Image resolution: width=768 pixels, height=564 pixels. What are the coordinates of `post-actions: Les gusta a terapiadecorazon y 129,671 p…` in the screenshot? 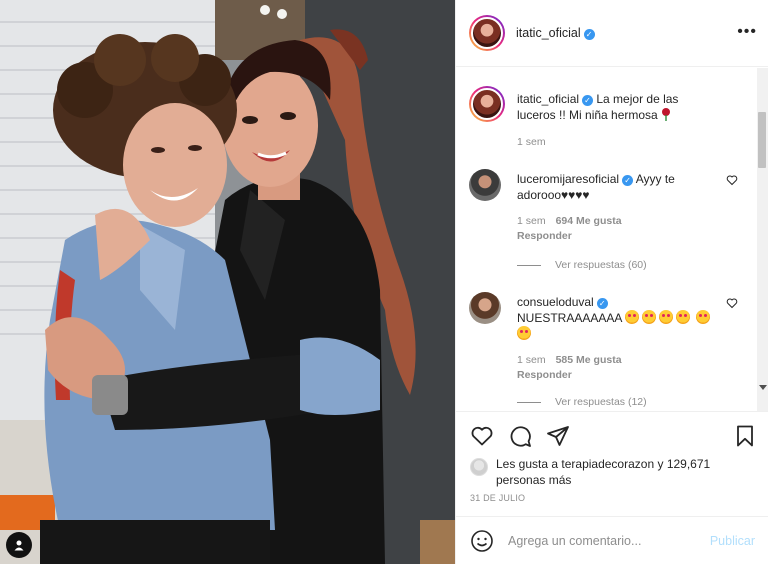 It's located at (612, 466).